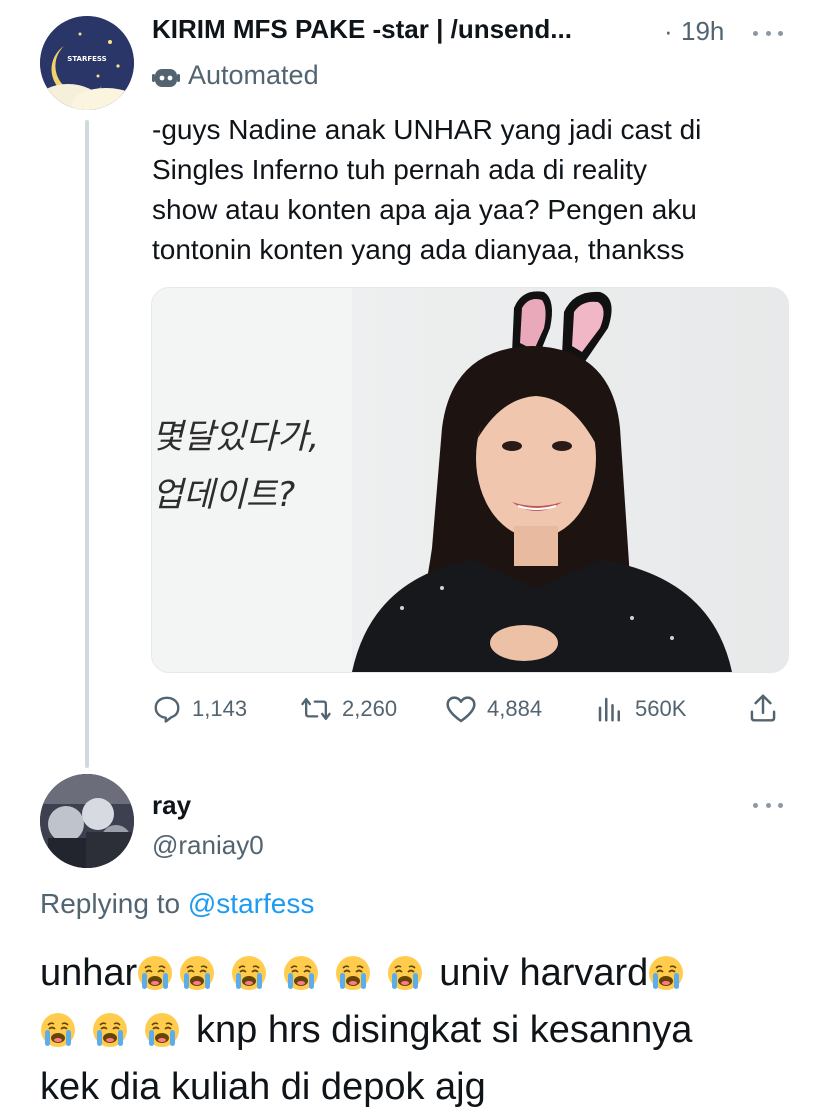  What do you see at coordinates (89, 973) in the screenshot?
I see `reply-word: unhar` at bounding box center [89, 973].